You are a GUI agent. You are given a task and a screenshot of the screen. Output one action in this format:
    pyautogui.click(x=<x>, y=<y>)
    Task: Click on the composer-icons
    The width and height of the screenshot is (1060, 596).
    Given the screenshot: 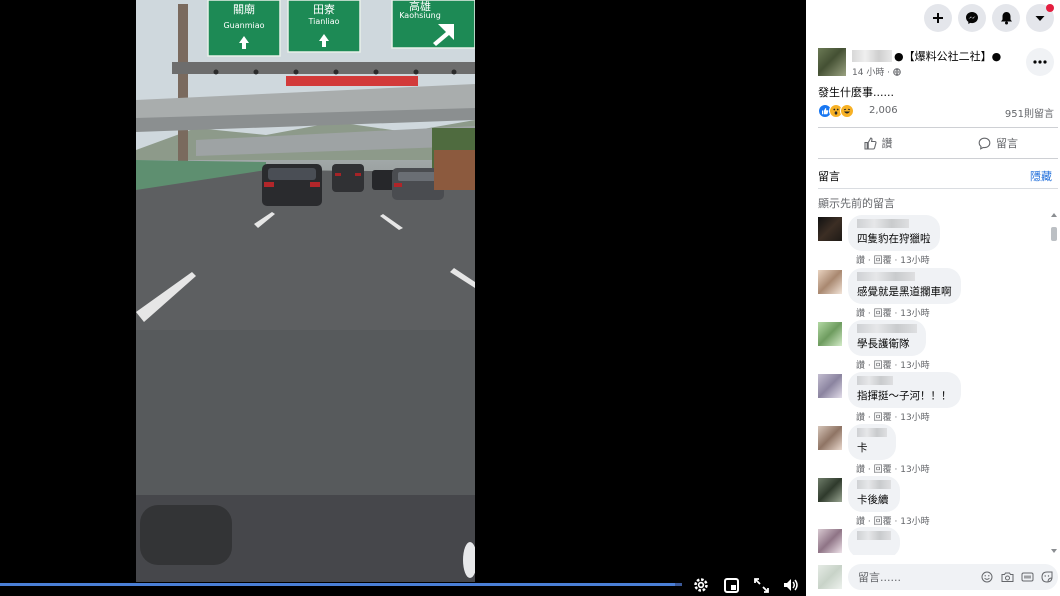 What is the action you would take?
    pyautogui.click(x=1017, y=577)
    